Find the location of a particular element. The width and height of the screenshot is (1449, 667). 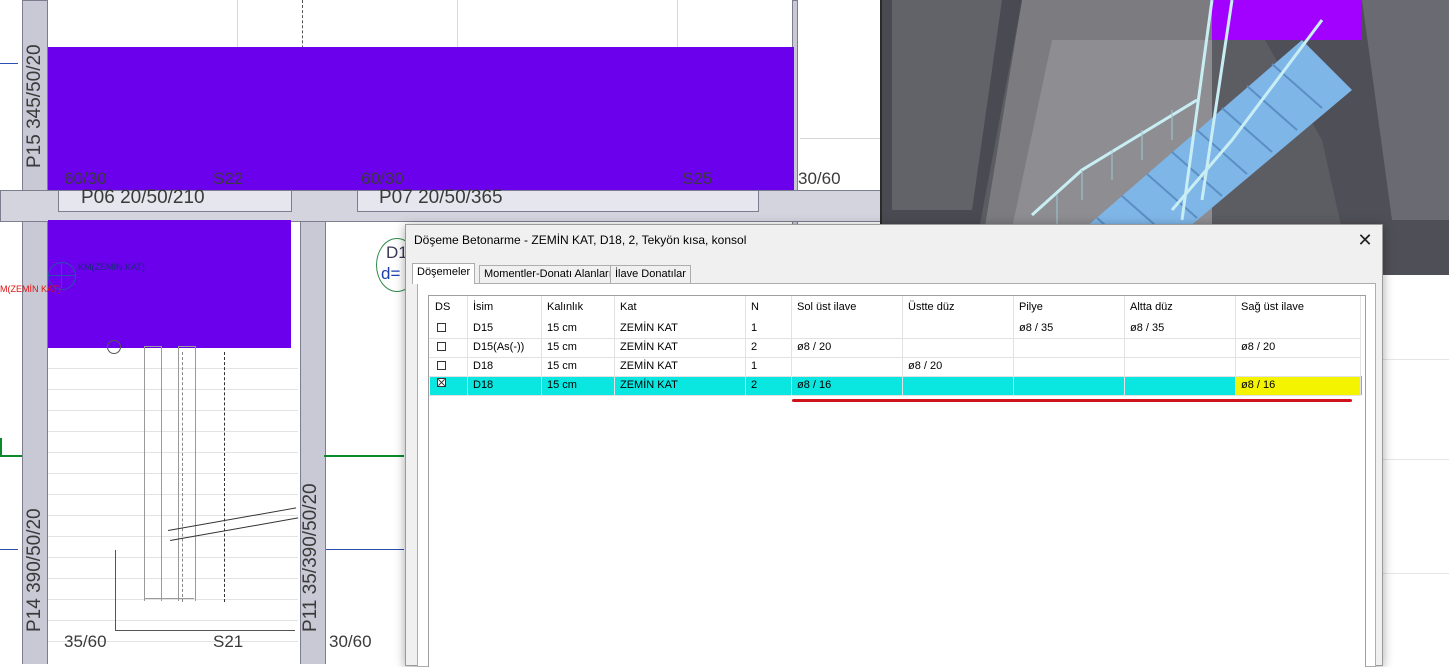

column-header-isim: İsim is located at coordinates (504, 307).